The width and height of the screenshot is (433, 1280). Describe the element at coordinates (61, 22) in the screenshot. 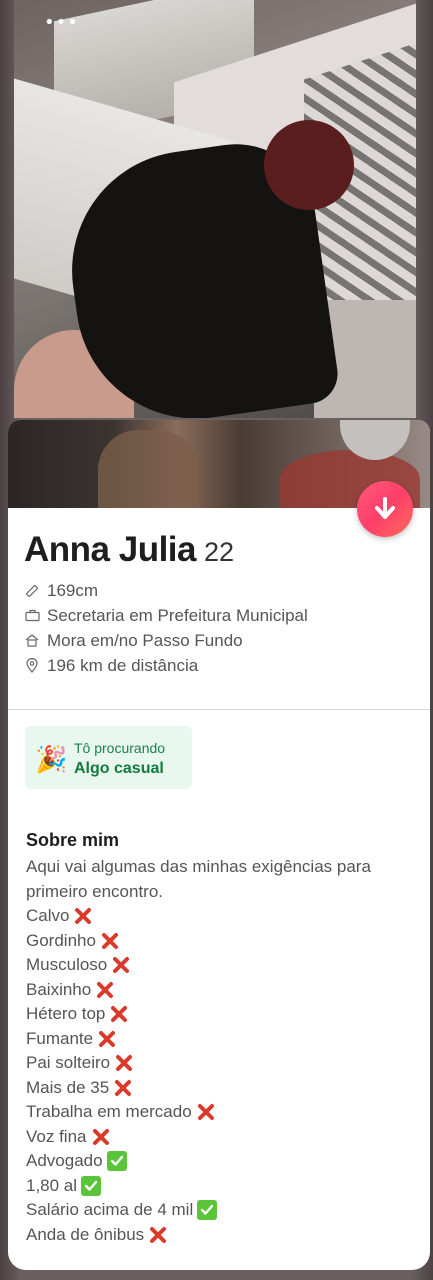

I see `more-dots-icon: •••` at that location.